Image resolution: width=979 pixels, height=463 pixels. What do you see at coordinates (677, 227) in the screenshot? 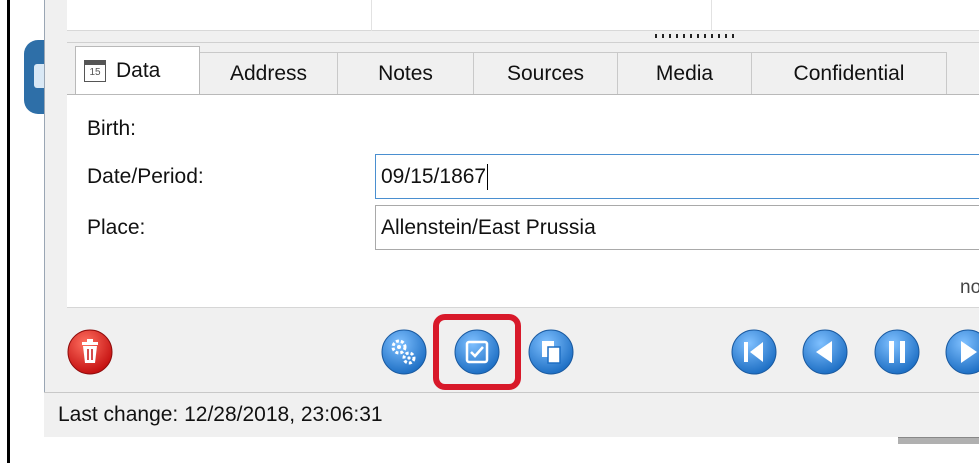
I see `place-field: Allenstein/East Prussia` at bounding box center [677, 227].